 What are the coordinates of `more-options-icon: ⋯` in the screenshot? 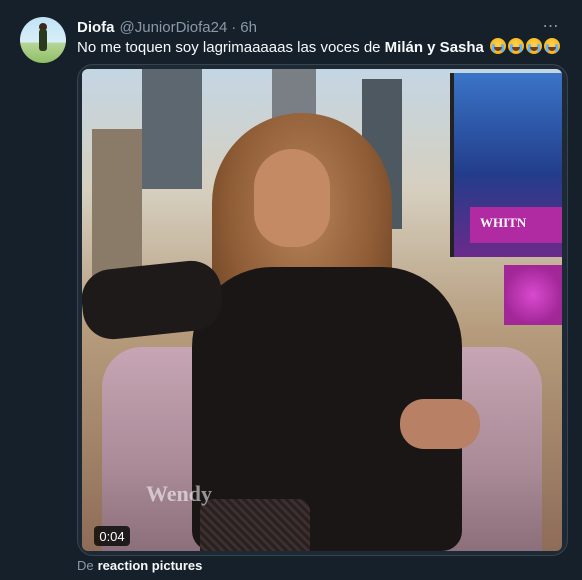 It's located at (551, 26).